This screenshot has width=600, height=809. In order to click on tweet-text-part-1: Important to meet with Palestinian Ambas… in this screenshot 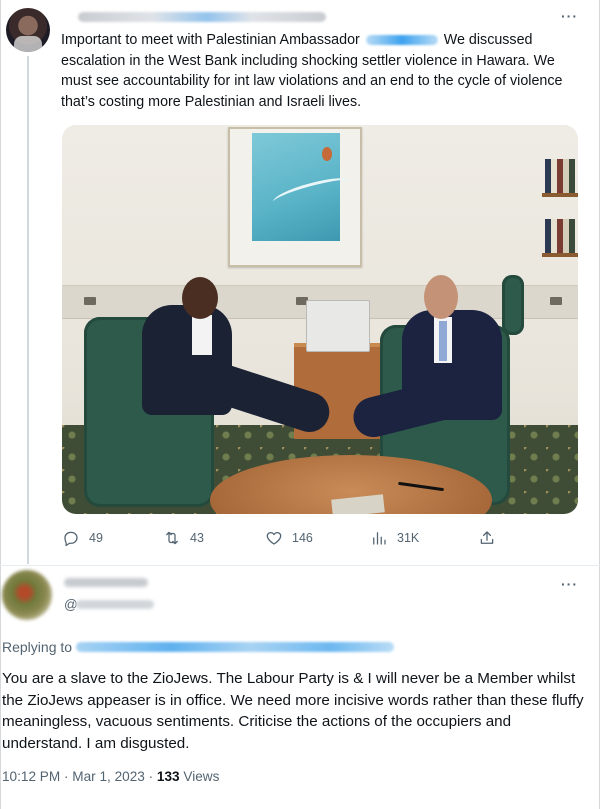, I will do `click(212, 40)`.